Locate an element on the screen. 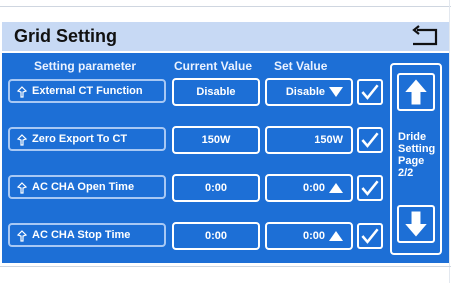 The height and width of the screenshot is (283, 451). param-zero-export-to-ct: Zero Export To CT is located at coordinates (87, 139).